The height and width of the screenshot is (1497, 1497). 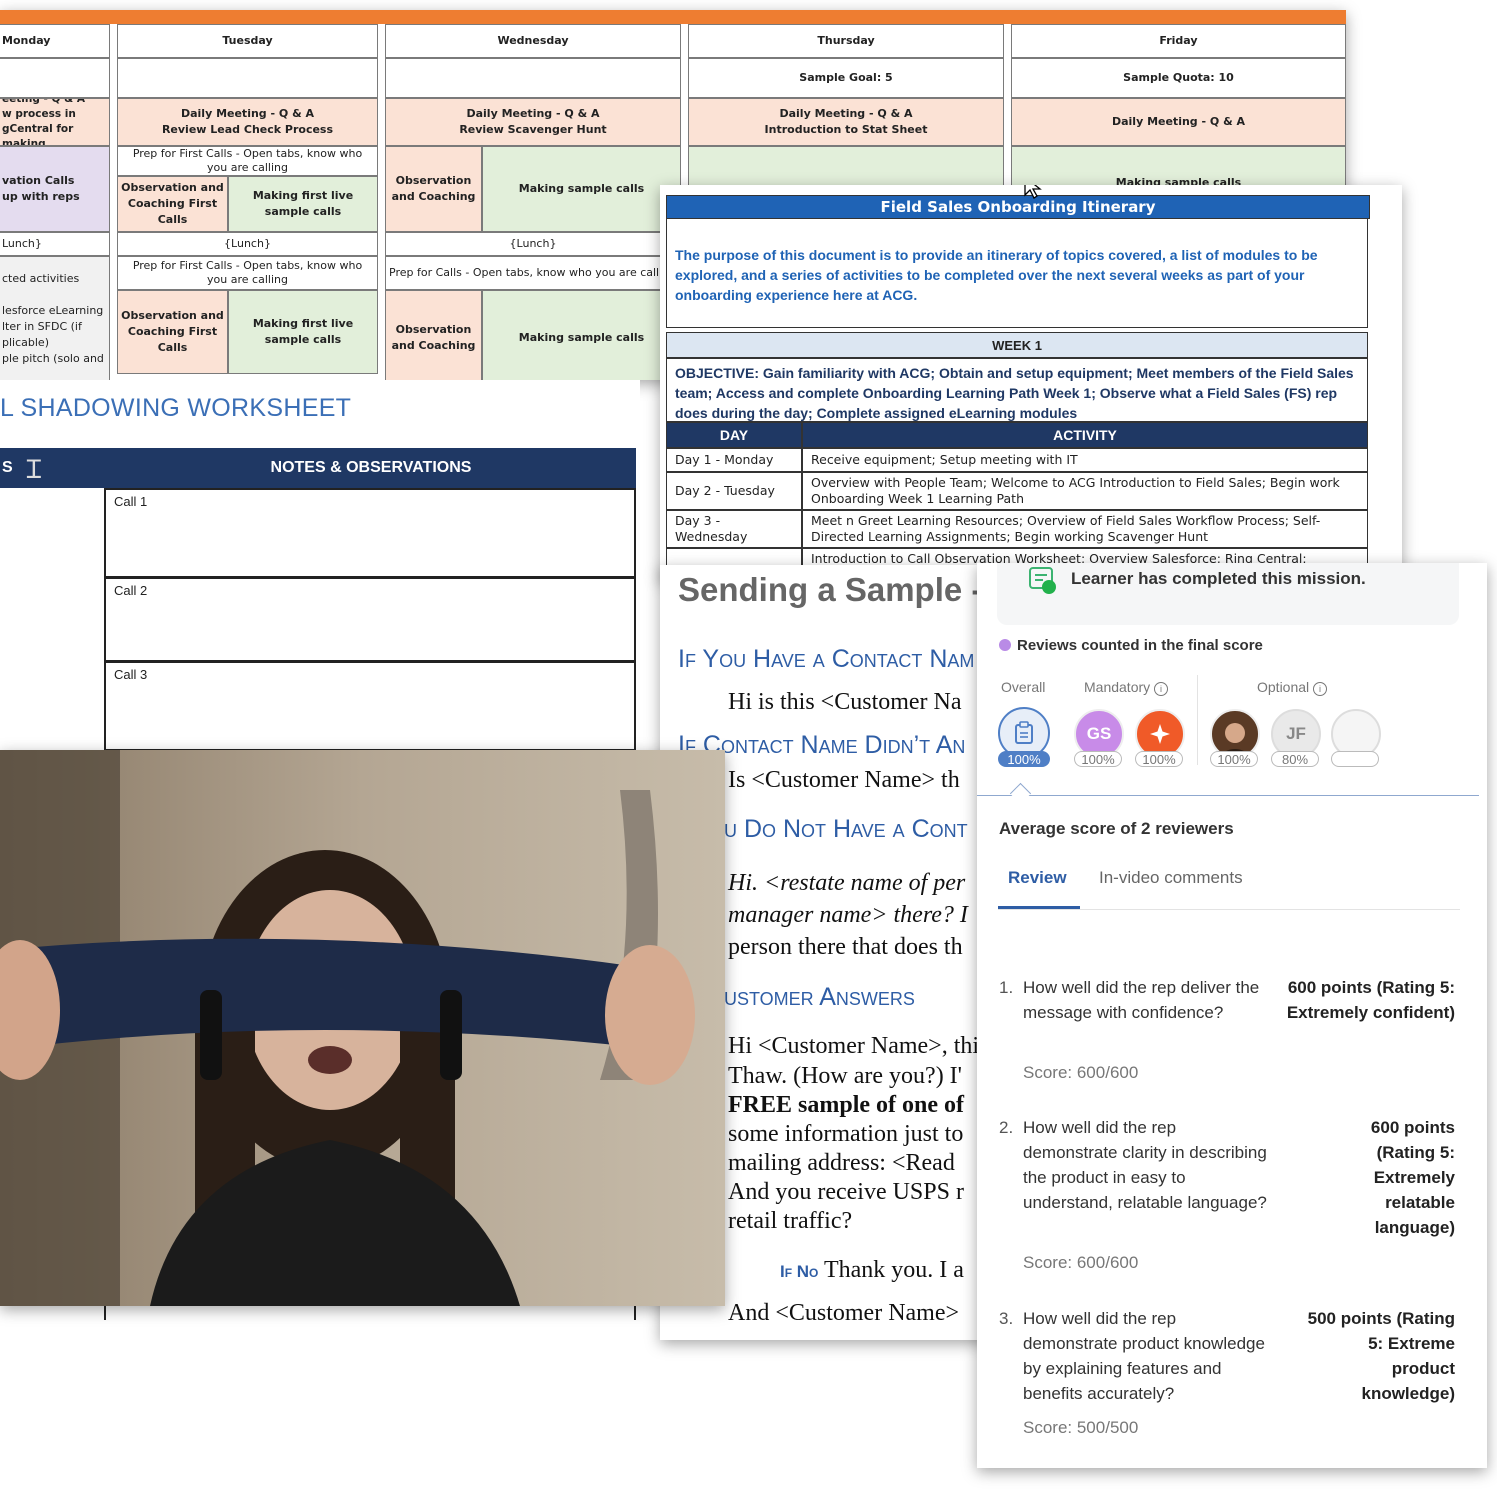 I want to click on sparkle-icon, so click(x=1160, y=734).